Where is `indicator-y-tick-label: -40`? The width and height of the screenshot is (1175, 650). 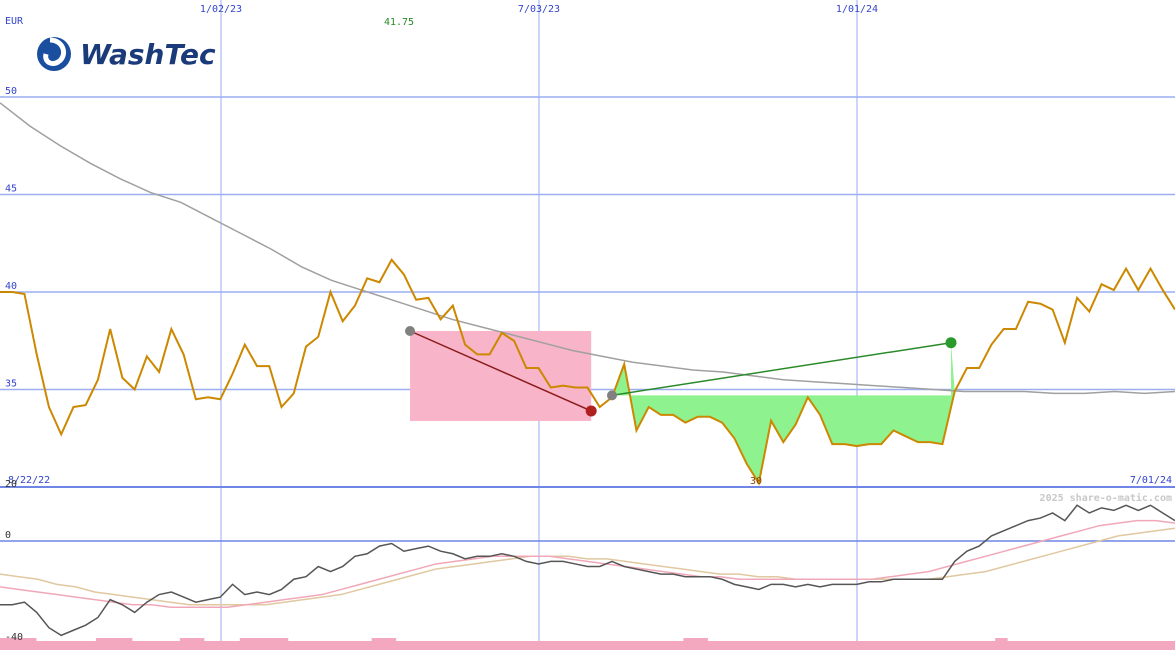 indicator-y-tick-label: -40 is located at coordinates (14, 637).